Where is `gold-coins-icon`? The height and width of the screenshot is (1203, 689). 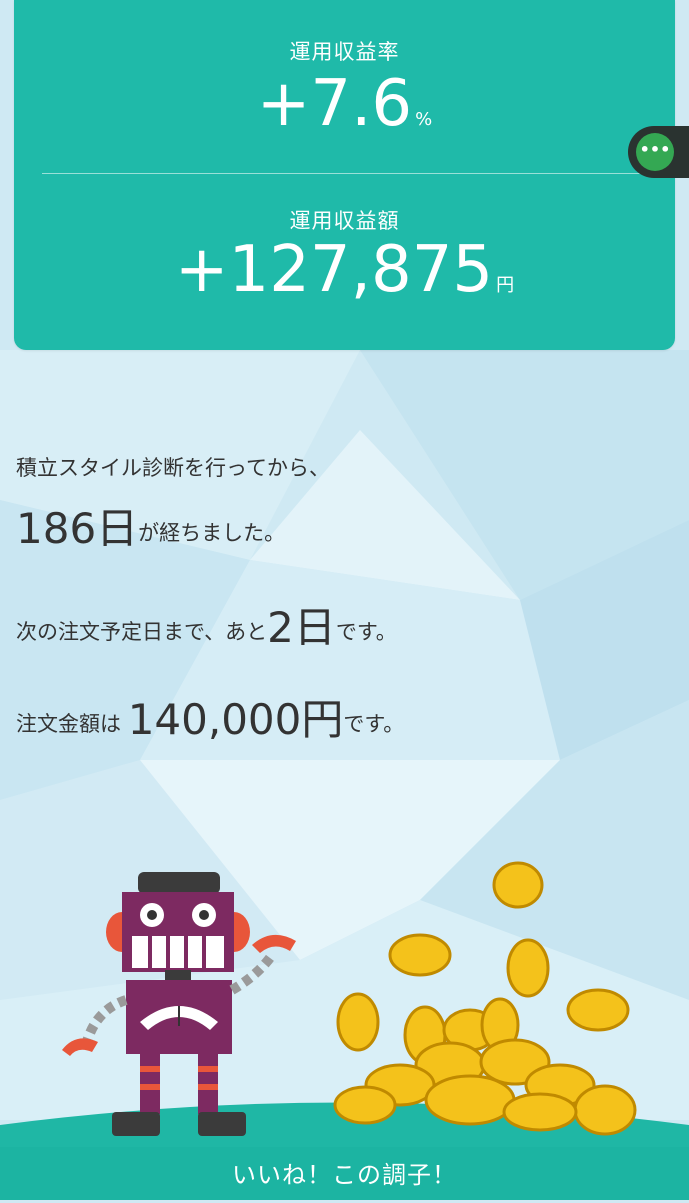
gold-coins-icon is located at coordinates (485, 998).